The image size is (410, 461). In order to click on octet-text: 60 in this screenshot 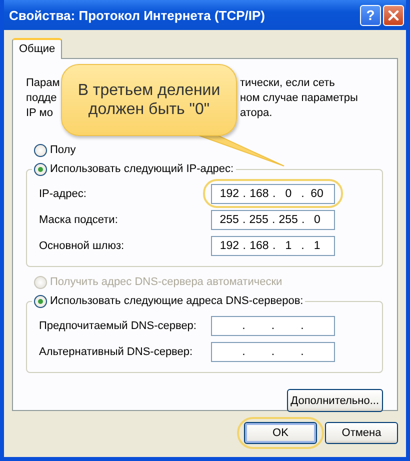, I will do `click(317, 194)`.